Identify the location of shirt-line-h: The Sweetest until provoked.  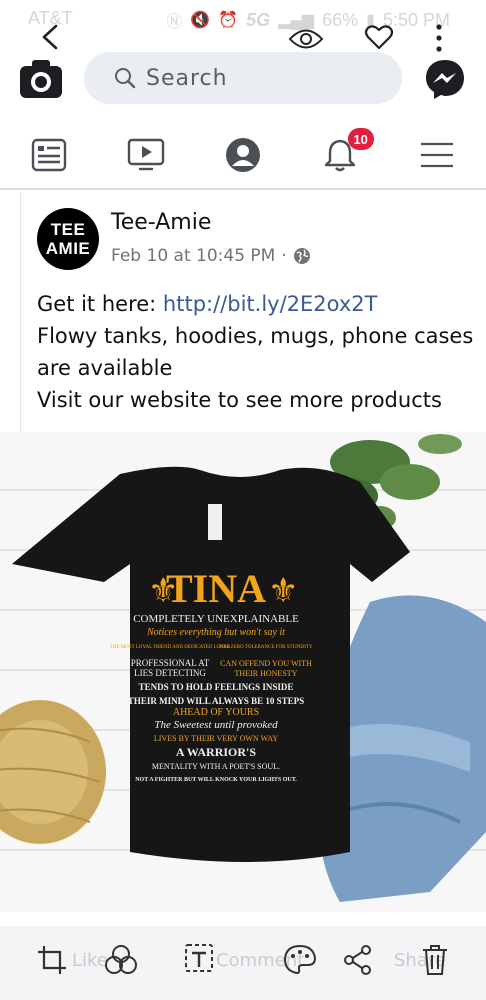
(216, 725).